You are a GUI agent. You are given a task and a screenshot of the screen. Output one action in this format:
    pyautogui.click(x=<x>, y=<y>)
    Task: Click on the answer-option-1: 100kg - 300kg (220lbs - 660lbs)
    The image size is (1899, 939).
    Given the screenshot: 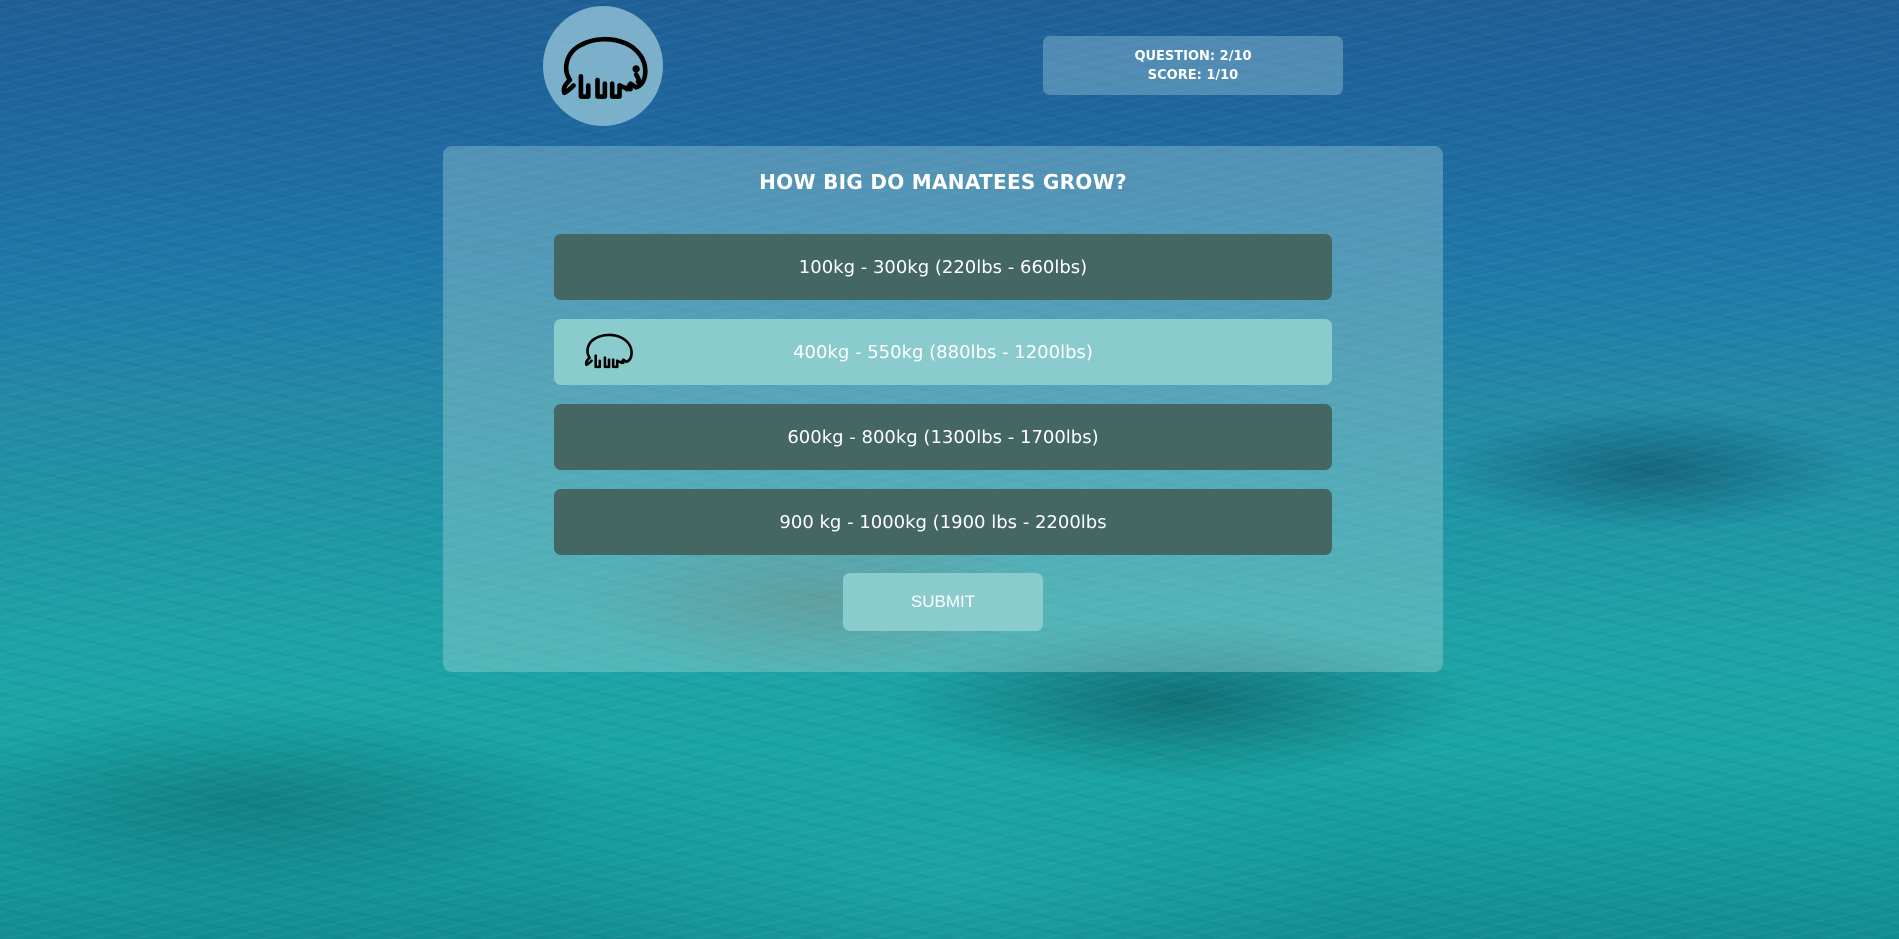 What is the action you would take?
    pyautogui.click(x=943, y=267)
    